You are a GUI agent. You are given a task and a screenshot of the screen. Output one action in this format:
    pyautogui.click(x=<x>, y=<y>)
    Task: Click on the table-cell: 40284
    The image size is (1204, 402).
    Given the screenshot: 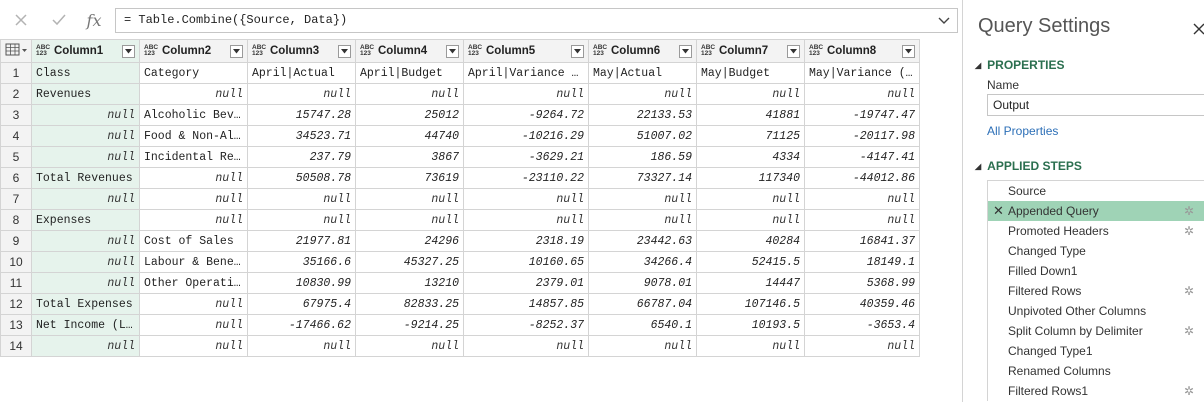 What is the action you would take?
    pyautogui.click(x=750, y=241)
    